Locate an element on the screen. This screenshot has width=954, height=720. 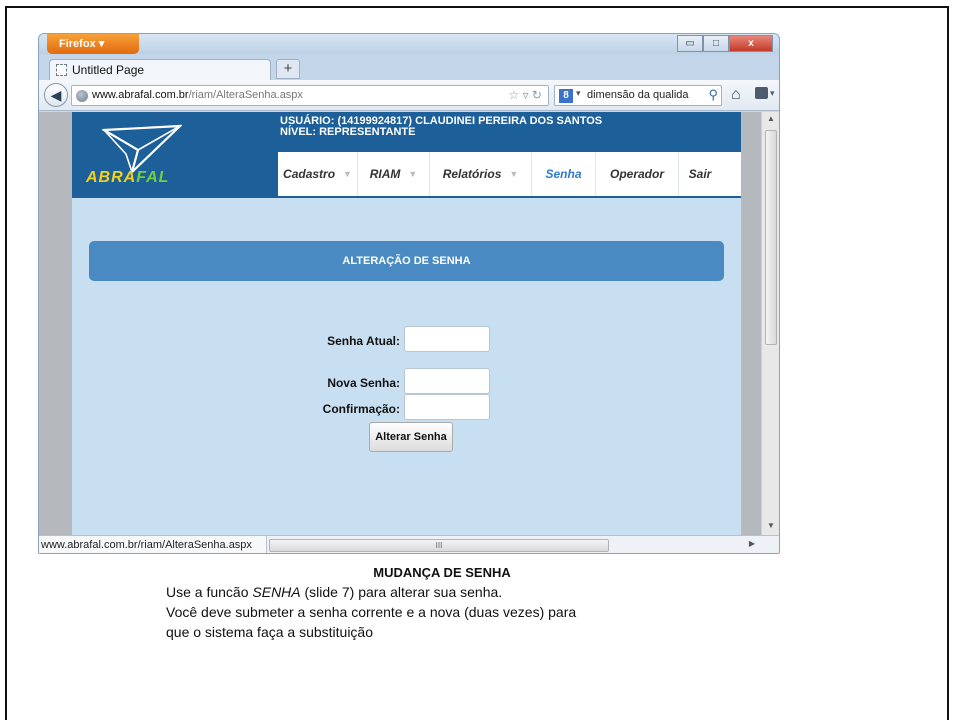
url-path: /riam/AlteraSenha.aspx is located at coordinates (245, 95).